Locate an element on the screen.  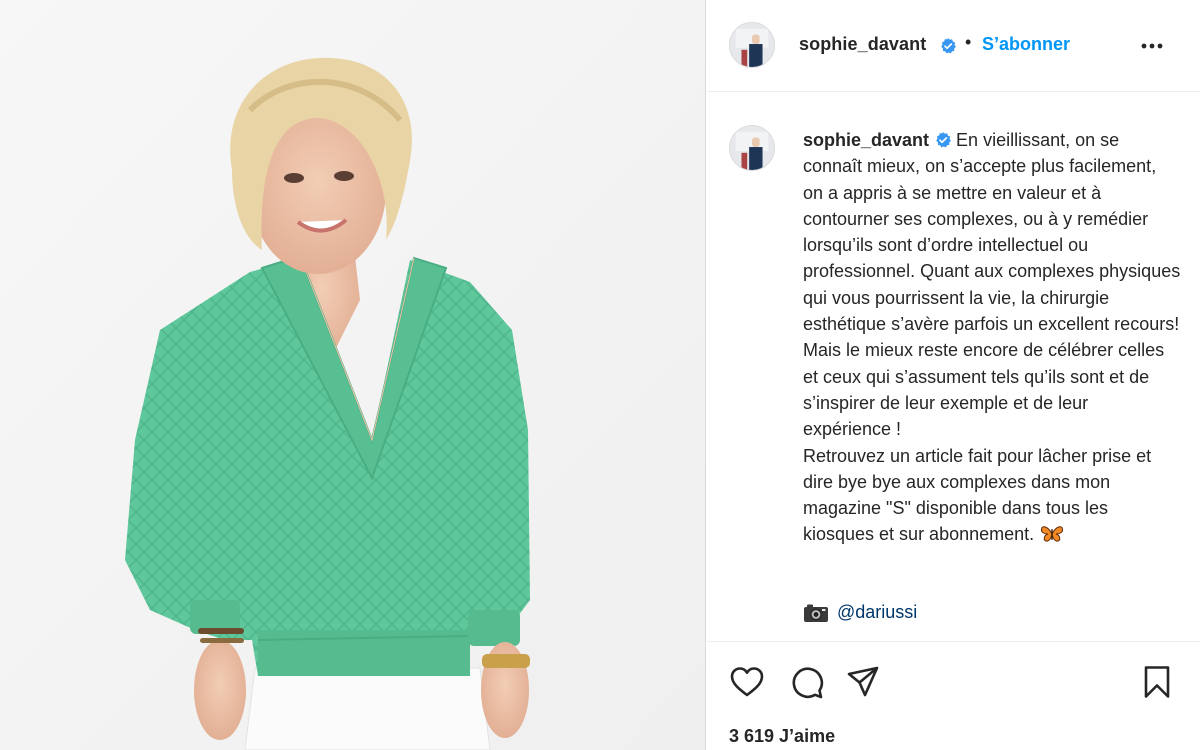
actions-bar: 3 619 J’aime is located at coordinates (953, 695).